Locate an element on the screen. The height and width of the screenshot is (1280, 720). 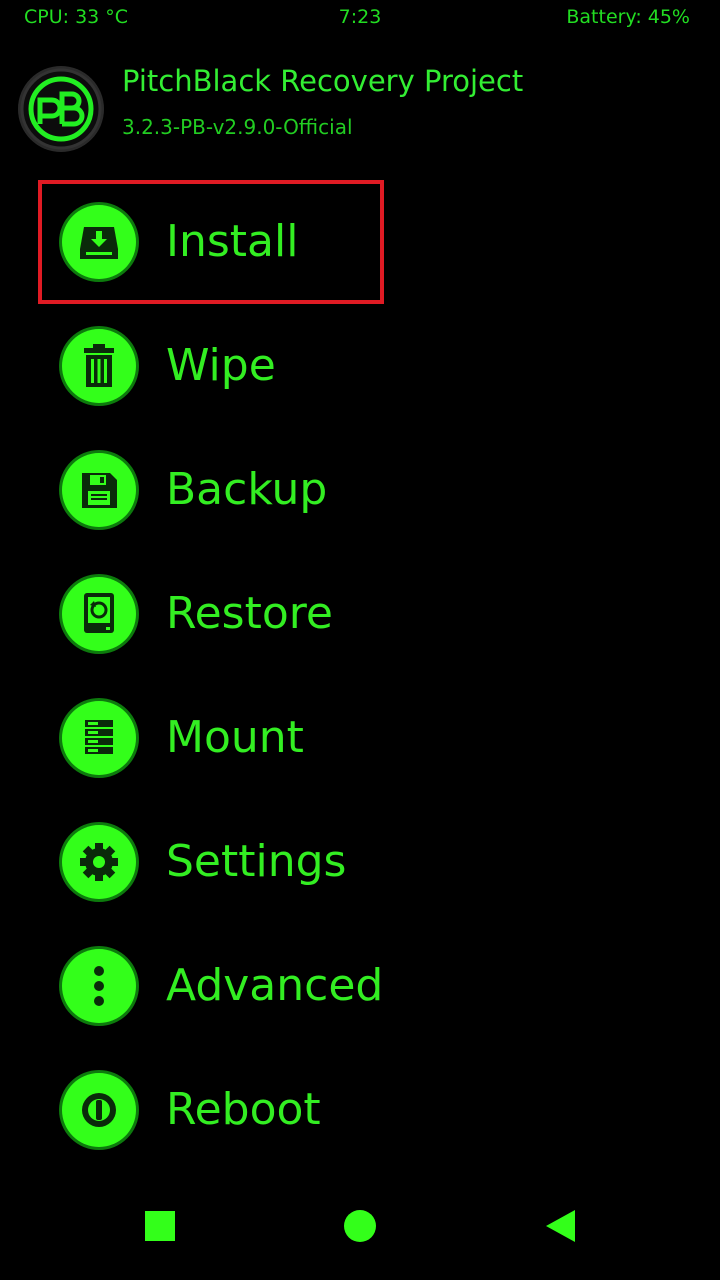
power-icon is located at coordinates (99, 1110).